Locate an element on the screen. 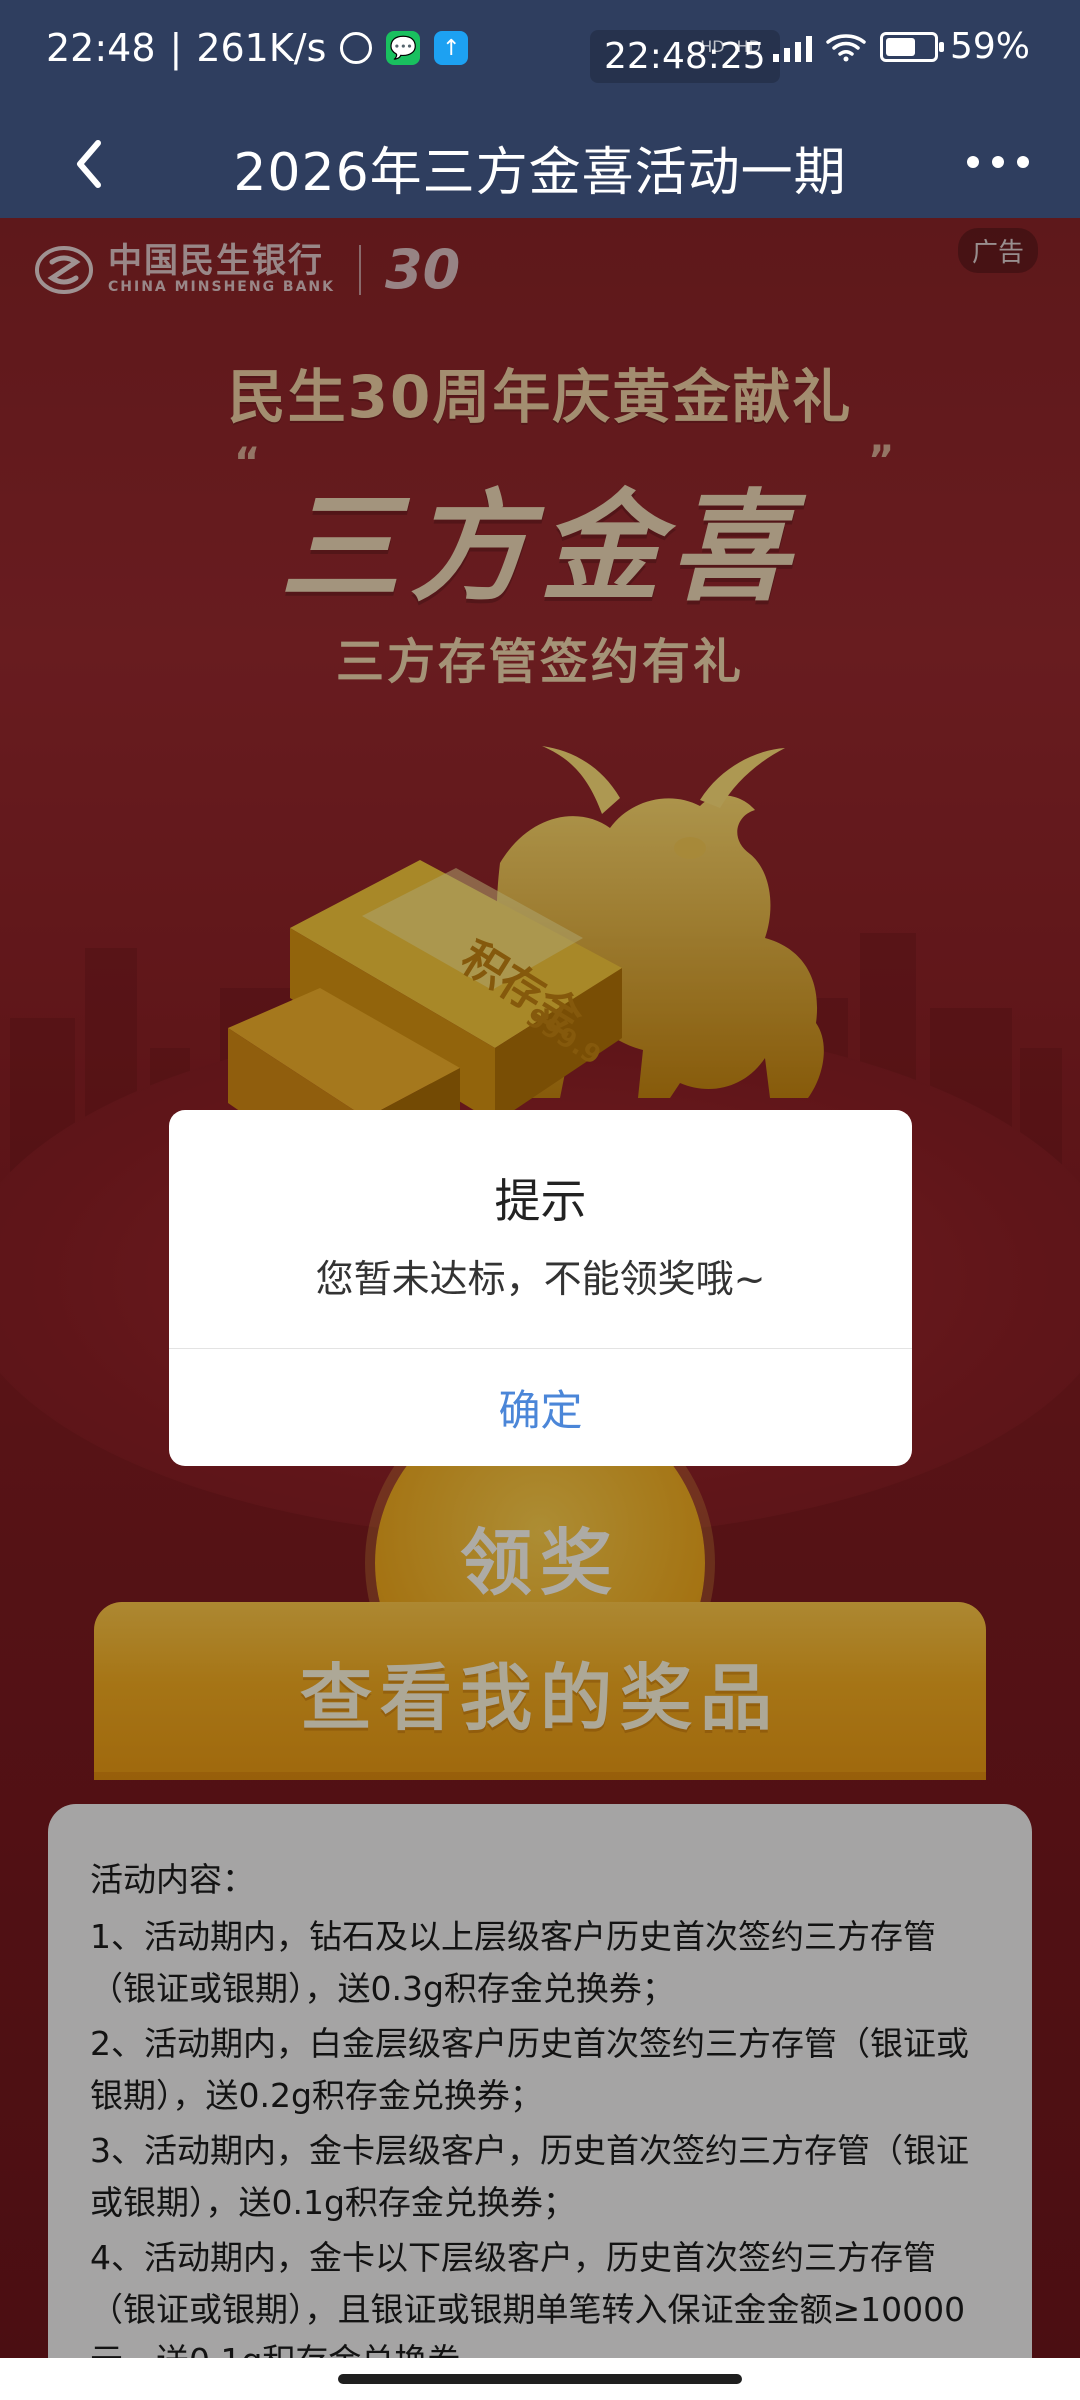 This screenshot has height=2400, width=1080. notice-dialog: 提示 您暂未达标，不能领奖哦~ 确定 is located at coordinates (540, 1288).